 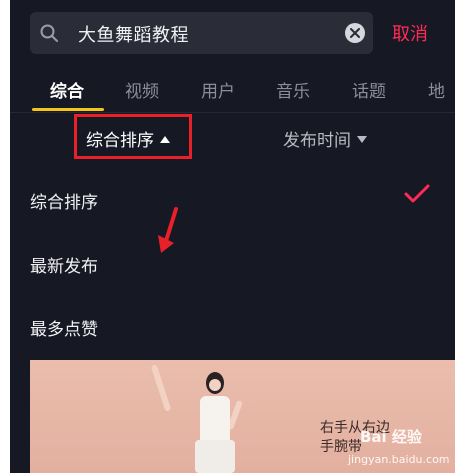 I want to click on check-icon, so click(x=417, y=193).